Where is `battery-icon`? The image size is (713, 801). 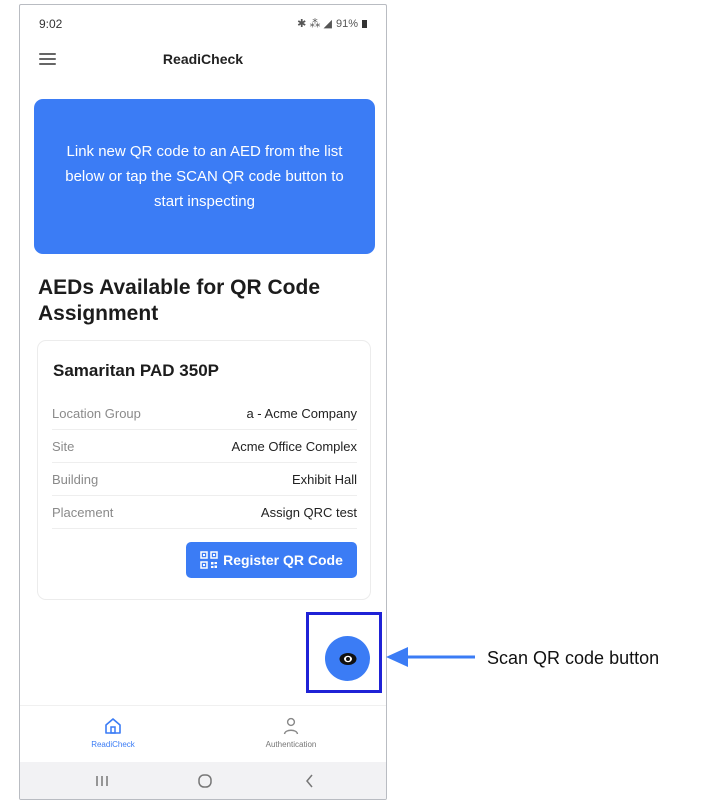
battery-icon is located at coordinates (364, 23).